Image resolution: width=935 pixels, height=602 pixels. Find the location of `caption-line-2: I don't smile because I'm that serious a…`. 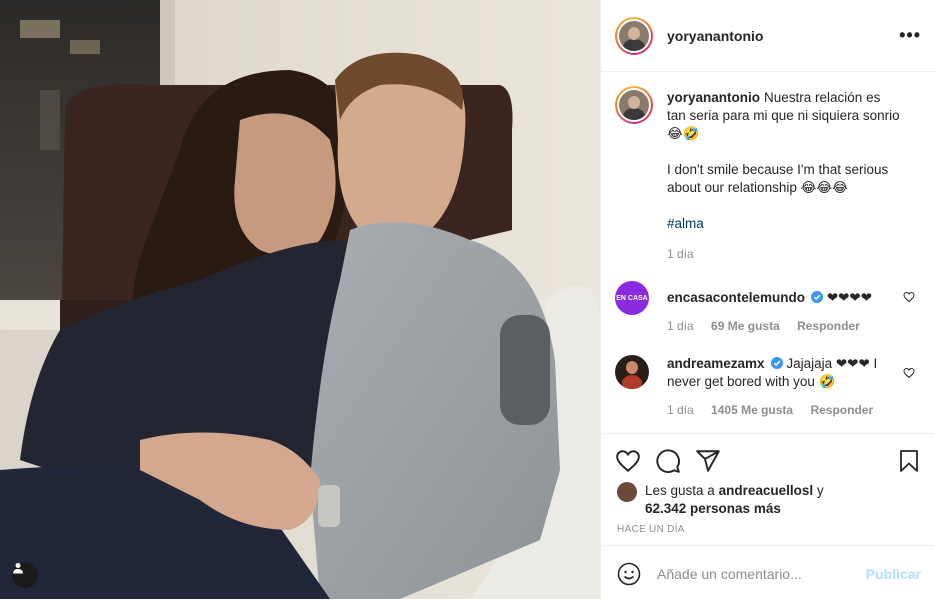

caption-line-2: I don't smile because I'm that serious a… is located at coordinates (778, 178).